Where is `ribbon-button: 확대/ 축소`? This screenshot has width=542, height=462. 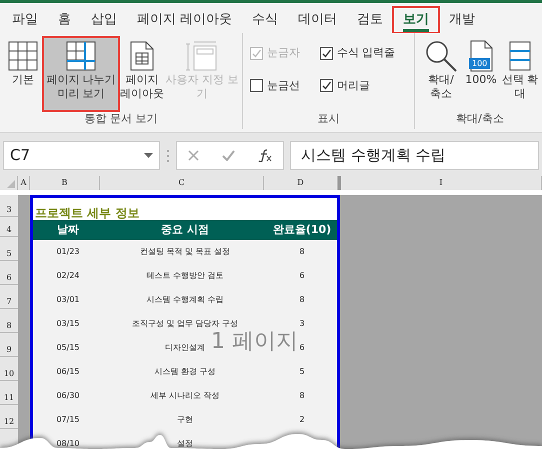 ribbon-button: 확대/ 축소 is located at coordinates (441, 74).